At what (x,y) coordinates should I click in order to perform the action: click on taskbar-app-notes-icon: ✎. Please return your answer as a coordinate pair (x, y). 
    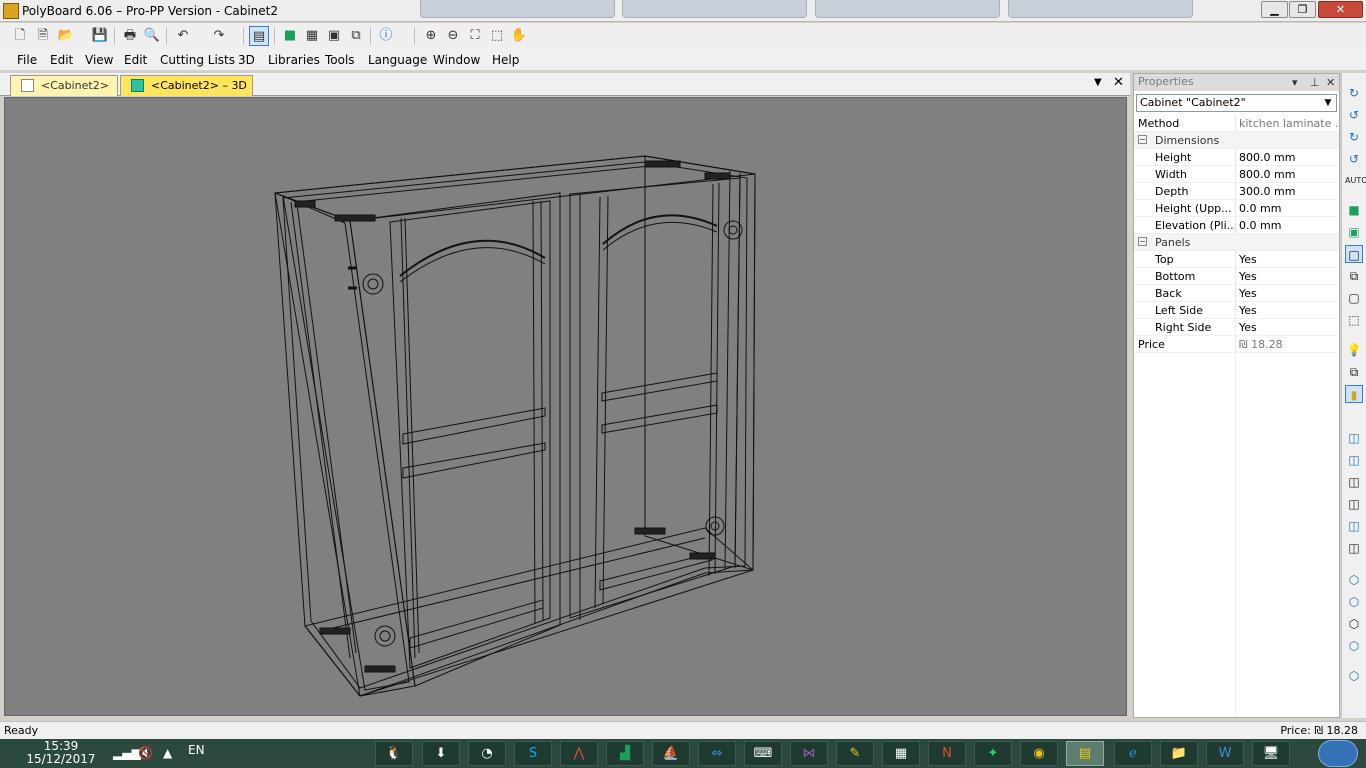
    Looking at the image, I should click on (855, 753).